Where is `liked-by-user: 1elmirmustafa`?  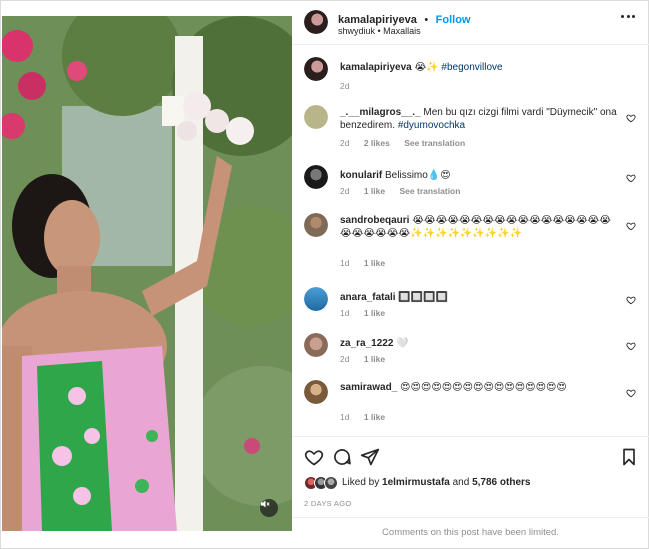
liked-by-user: 1elmirmustafa is located at coordinates (416, 482).